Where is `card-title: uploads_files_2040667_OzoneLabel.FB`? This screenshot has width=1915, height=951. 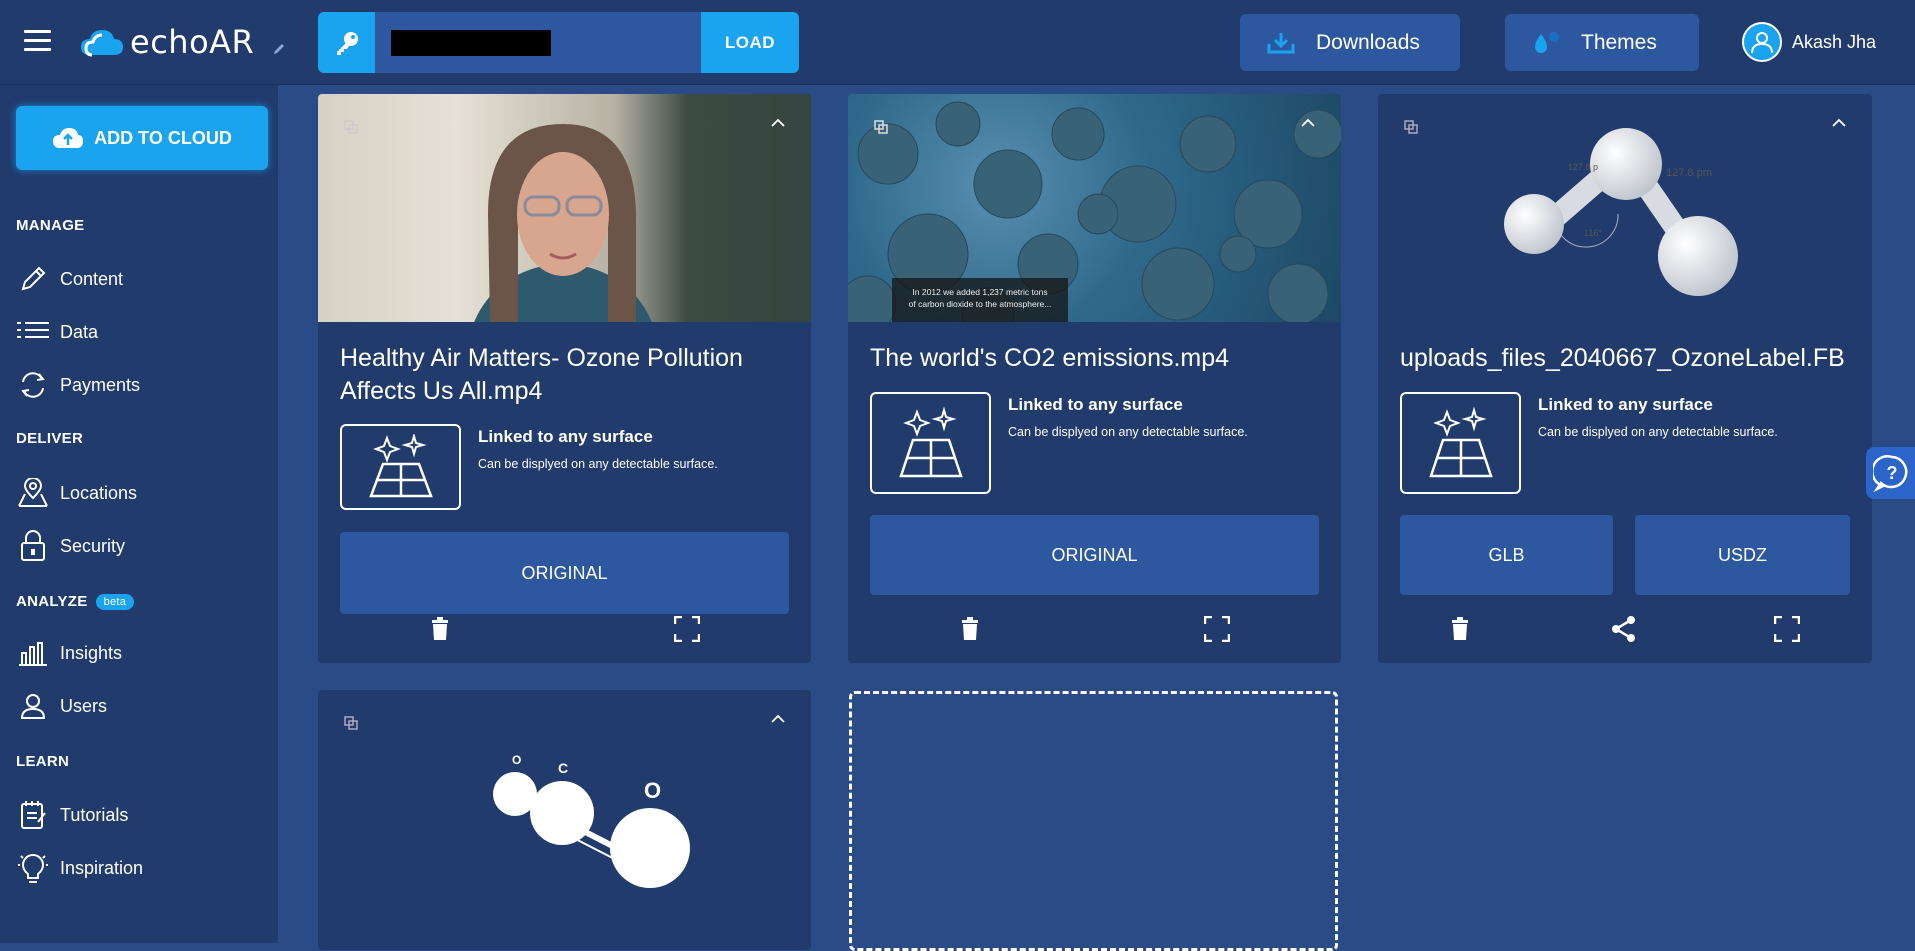 card-title: uploads_files_2040667_OzoneLabel.FB is located at coordinates (1622, 358).